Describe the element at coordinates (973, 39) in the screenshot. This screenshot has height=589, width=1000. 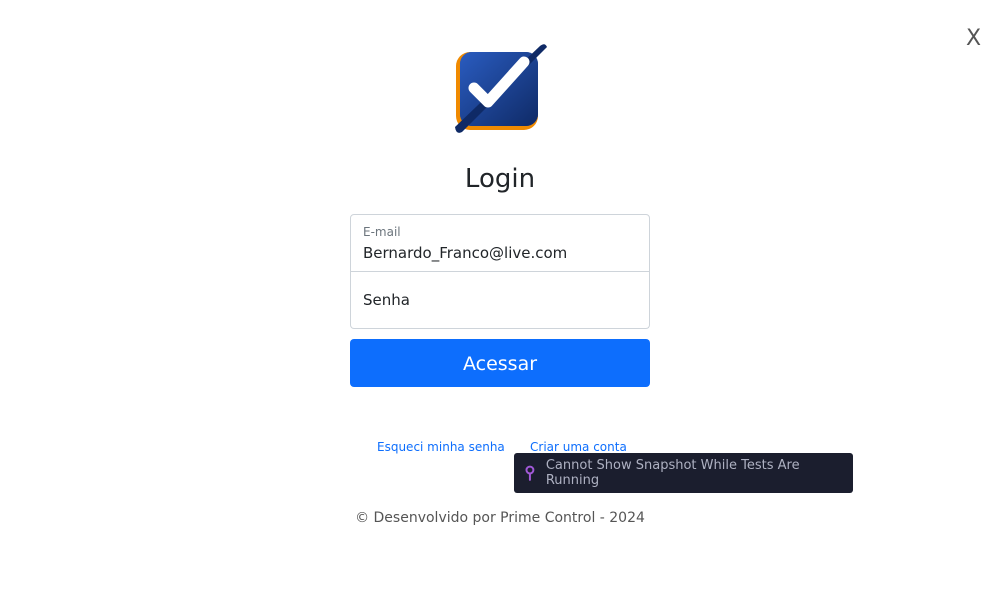
I see `close-button: X` at that location.